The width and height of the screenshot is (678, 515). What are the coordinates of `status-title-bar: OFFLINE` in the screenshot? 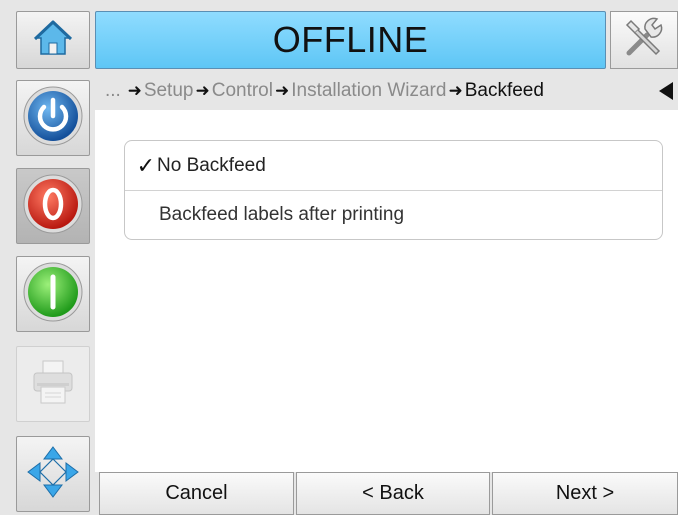 It's located at (350, 40).